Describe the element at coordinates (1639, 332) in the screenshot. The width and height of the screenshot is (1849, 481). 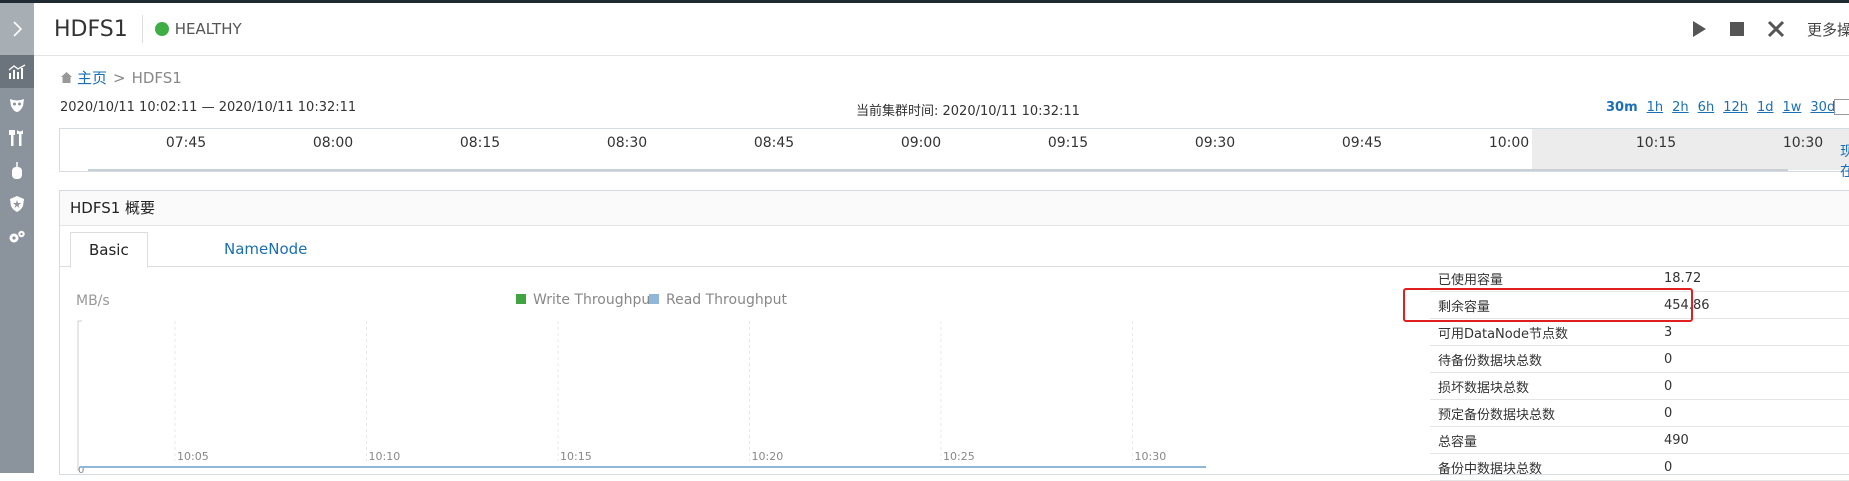
I see `metric-row: 可用DataNode节点数 3` at that location.